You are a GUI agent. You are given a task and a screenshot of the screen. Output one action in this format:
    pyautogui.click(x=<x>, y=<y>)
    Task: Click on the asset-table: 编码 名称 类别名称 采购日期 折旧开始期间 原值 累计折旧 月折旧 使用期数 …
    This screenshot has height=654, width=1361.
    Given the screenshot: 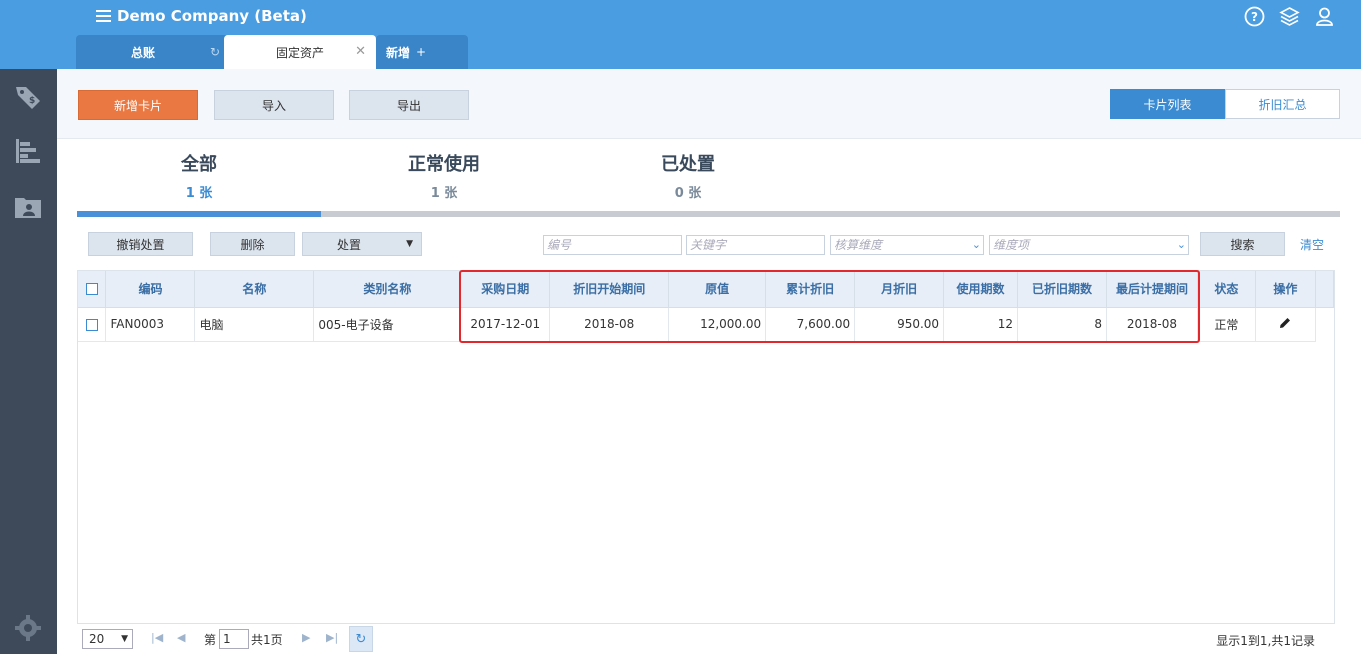 What is the action you would take?
    pyautogui.click(x=706, y=306)
    